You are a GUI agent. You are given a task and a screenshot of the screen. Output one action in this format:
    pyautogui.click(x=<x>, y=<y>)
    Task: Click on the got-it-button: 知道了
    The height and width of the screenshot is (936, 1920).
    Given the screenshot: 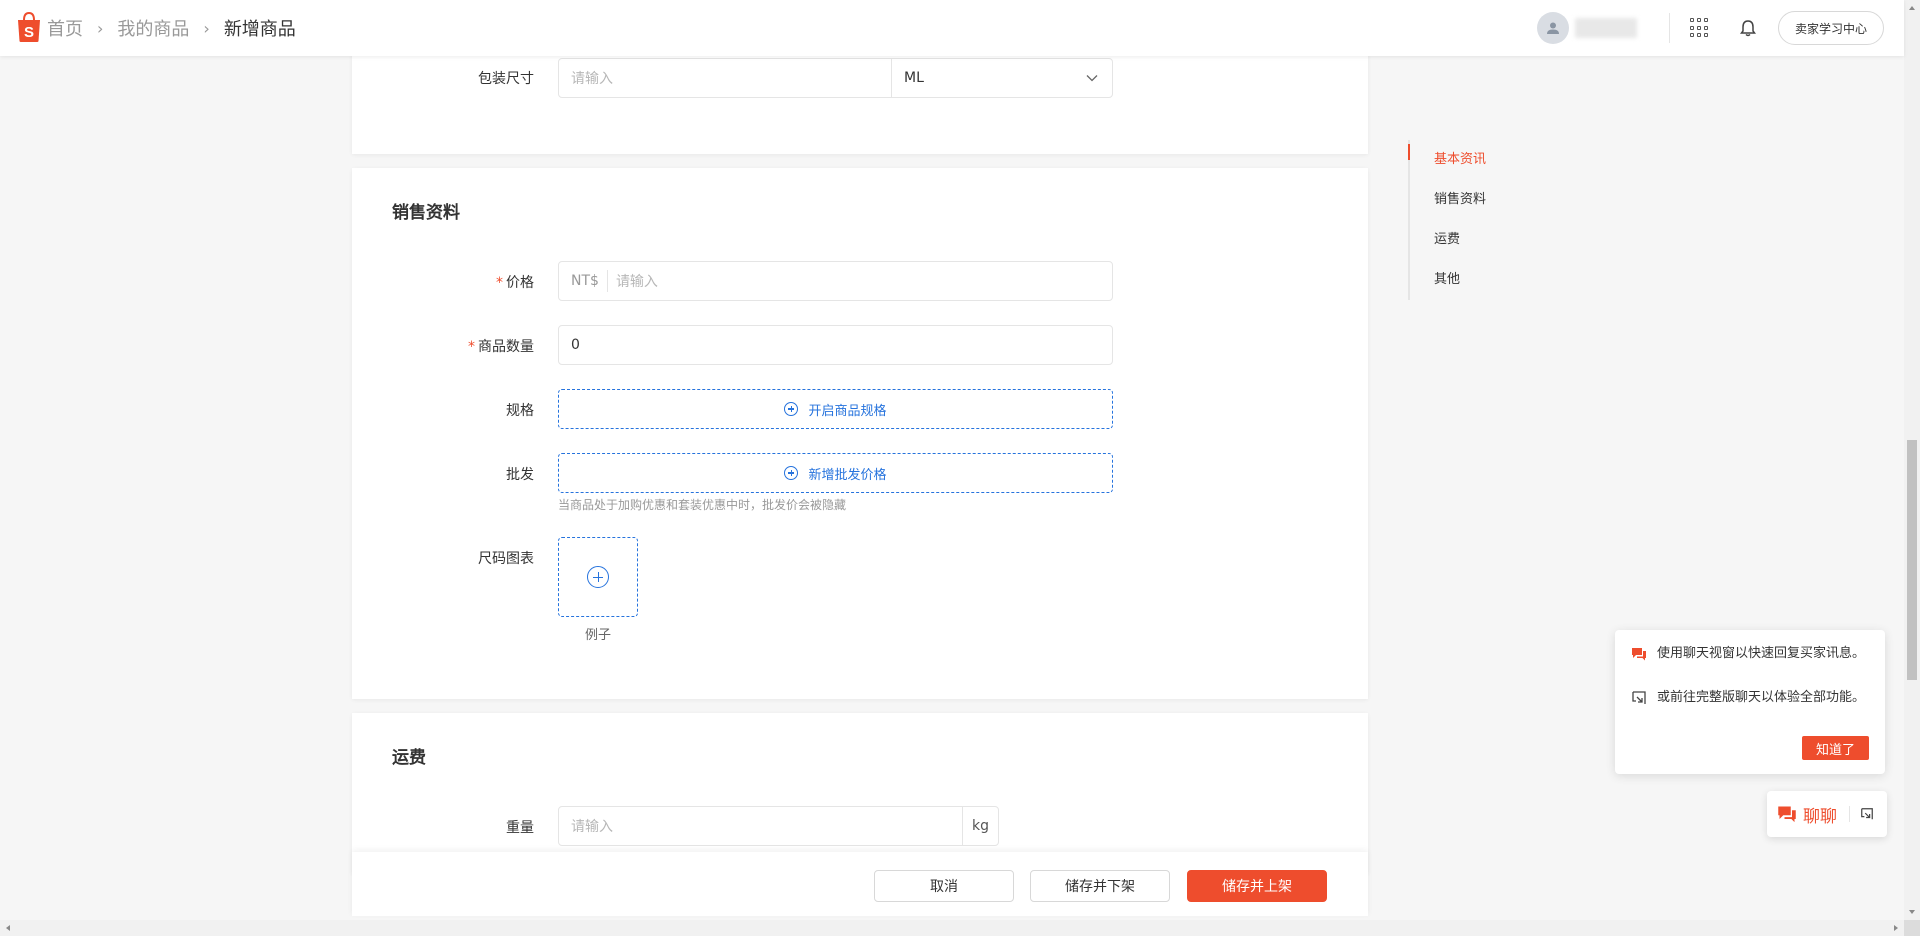 What is the action you would take?
    pyautogui.click(x=1835, y=748)
    